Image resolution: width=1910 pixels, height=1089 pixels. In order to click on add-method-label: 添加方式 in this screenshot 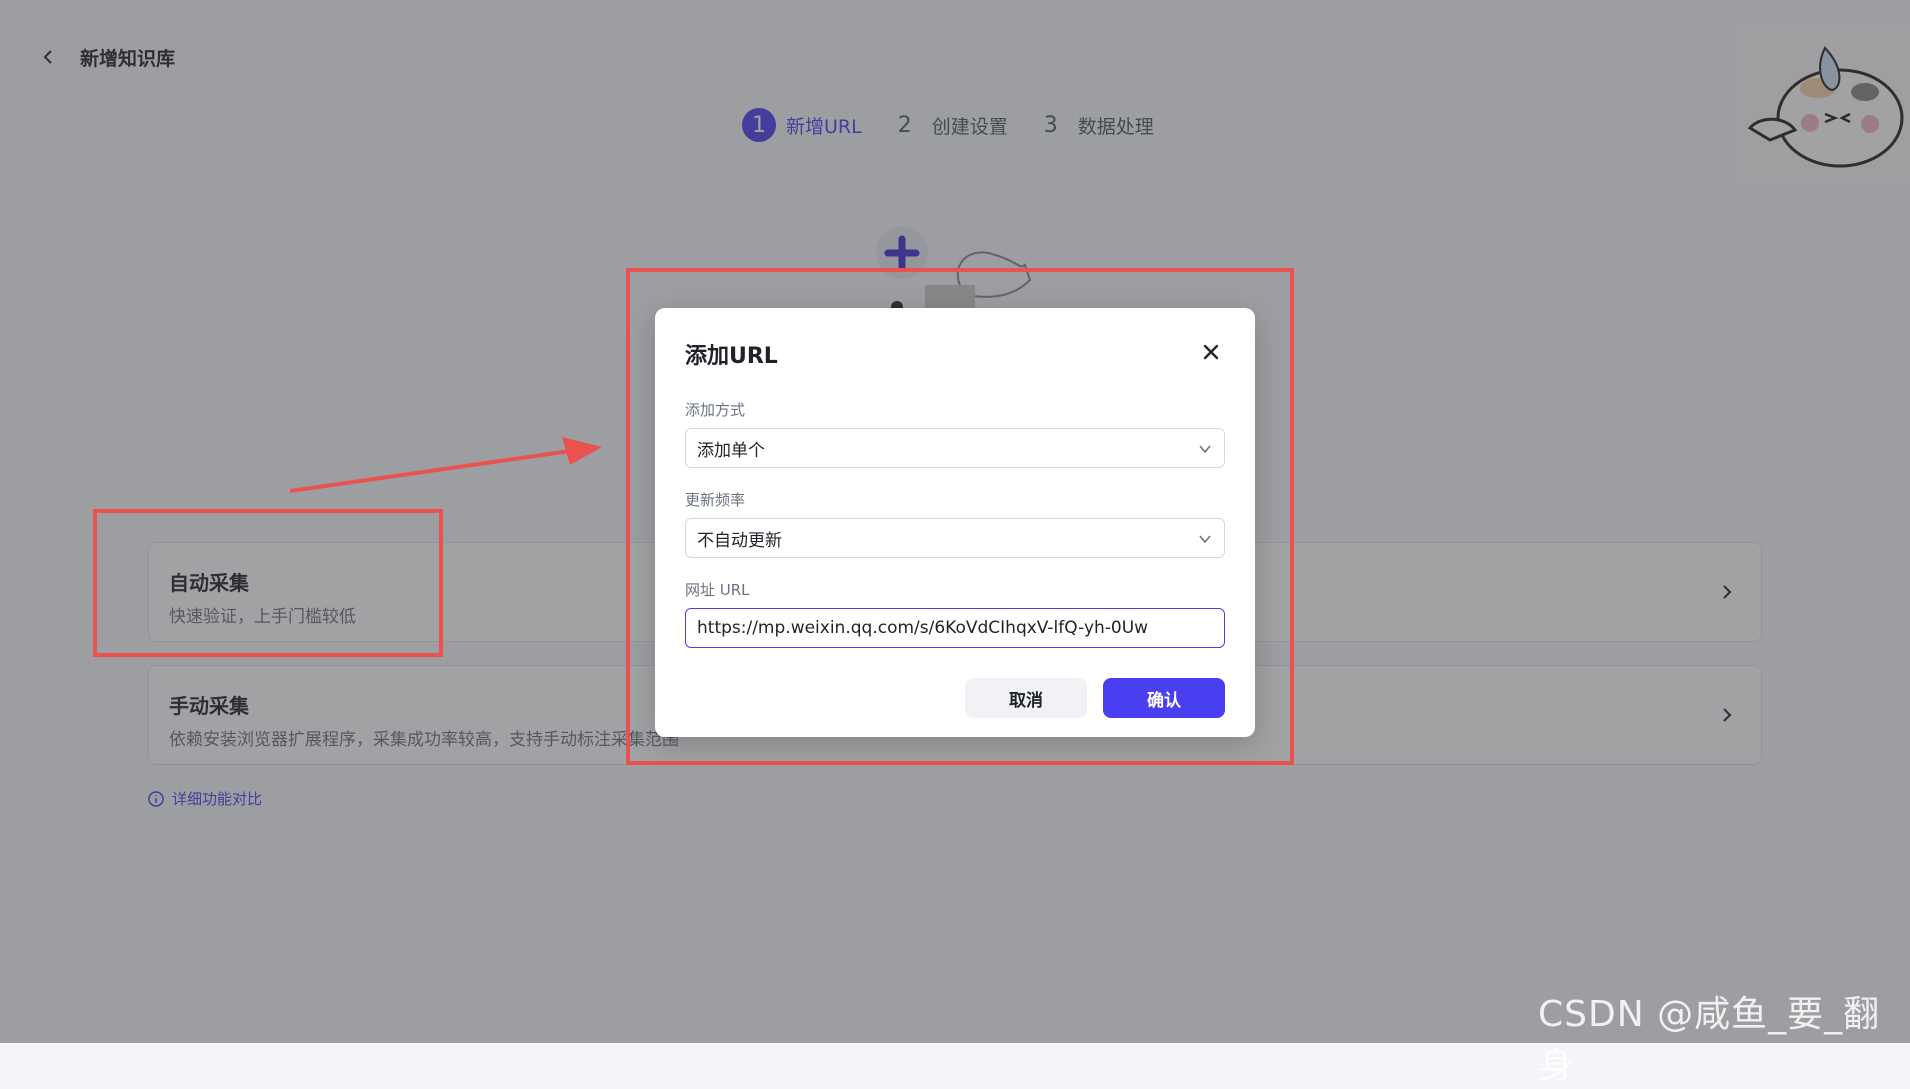, I will do `click(715, 410)`.